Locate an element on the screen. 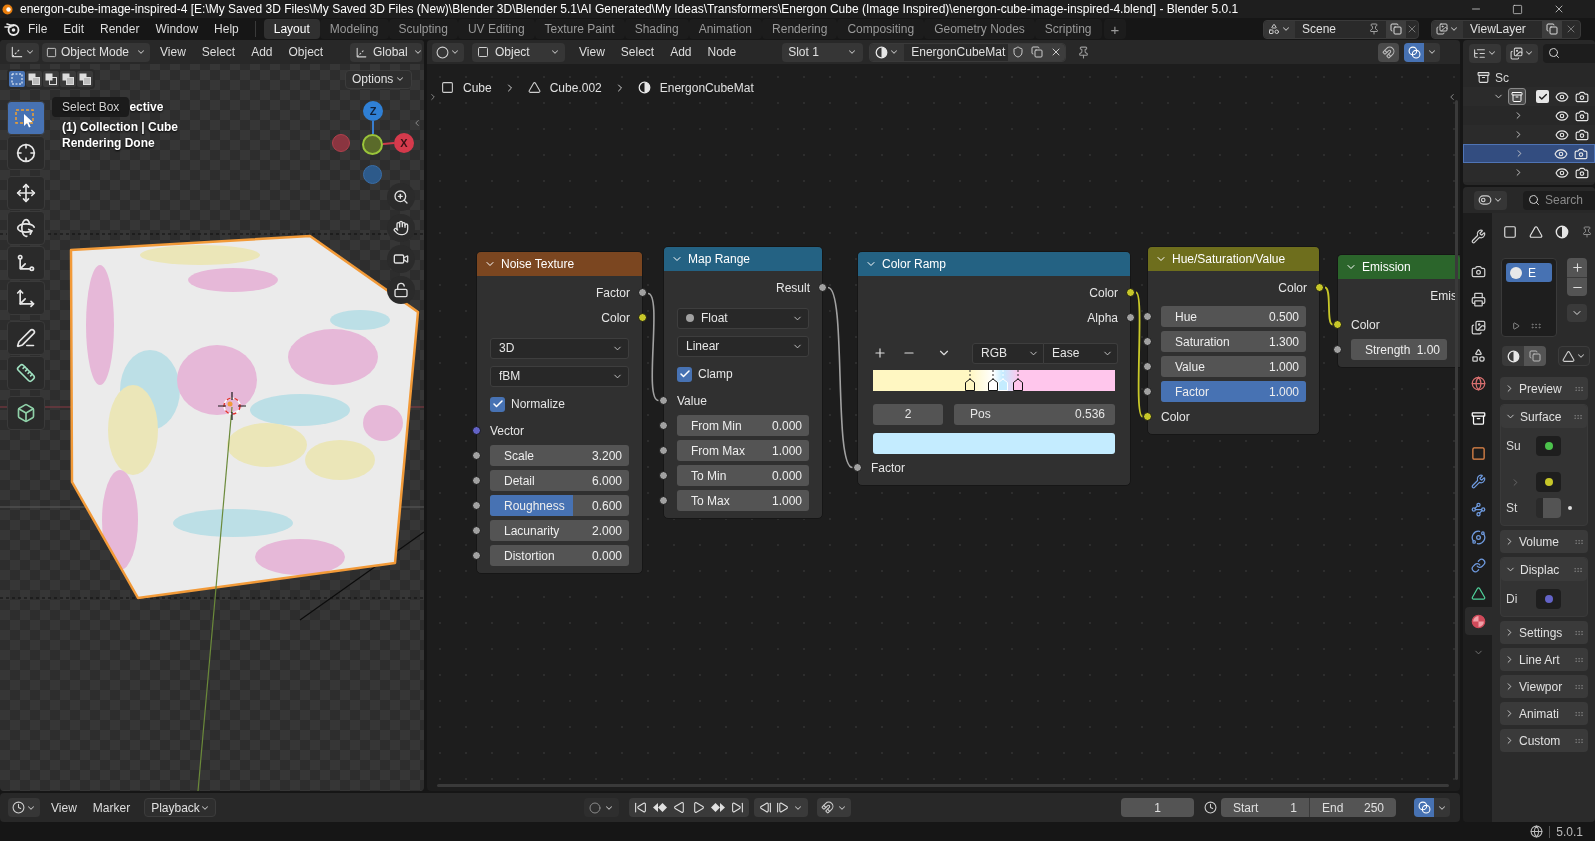 This screenshot has width=1595, height=841. number-field: To Max 1.000 is located at coordinates (743, 500).